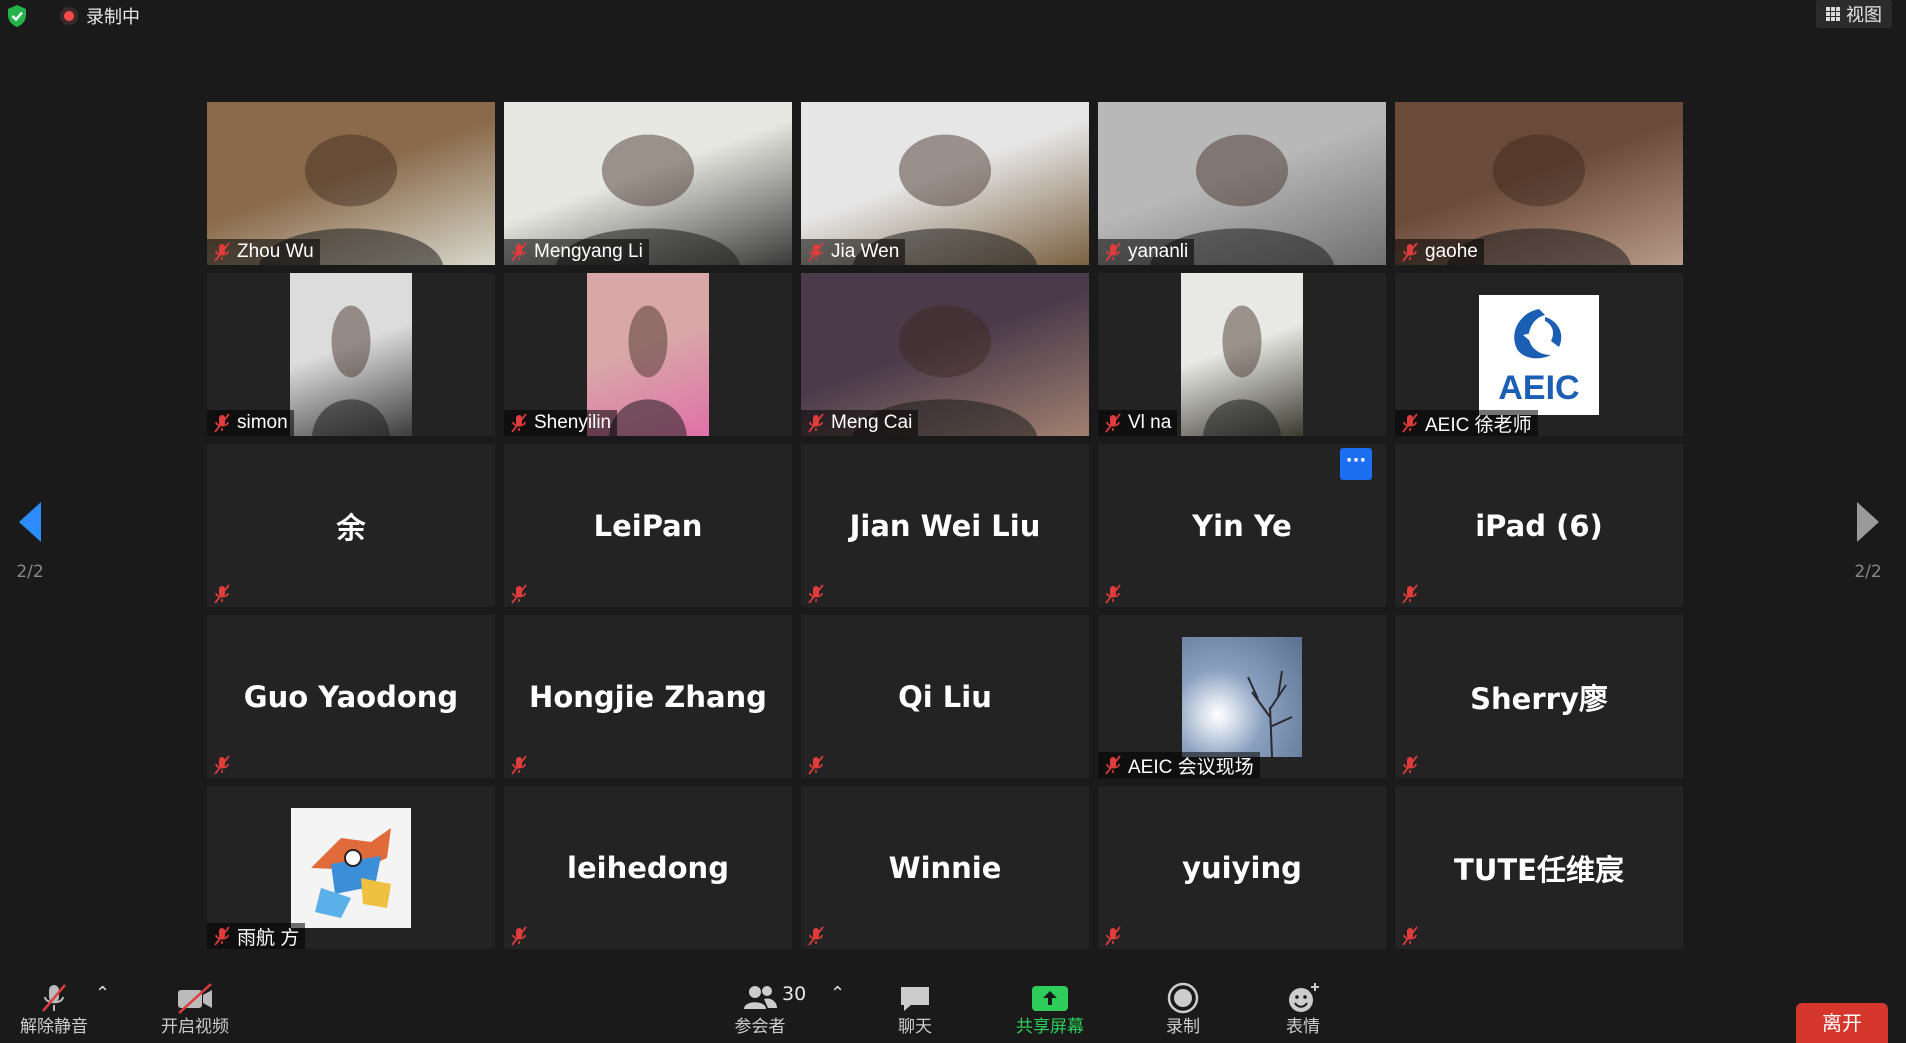 The width and height of the screenshot is (1906, 1043). I want to click on next-page-nav: 2/2, so click(1868, 541).